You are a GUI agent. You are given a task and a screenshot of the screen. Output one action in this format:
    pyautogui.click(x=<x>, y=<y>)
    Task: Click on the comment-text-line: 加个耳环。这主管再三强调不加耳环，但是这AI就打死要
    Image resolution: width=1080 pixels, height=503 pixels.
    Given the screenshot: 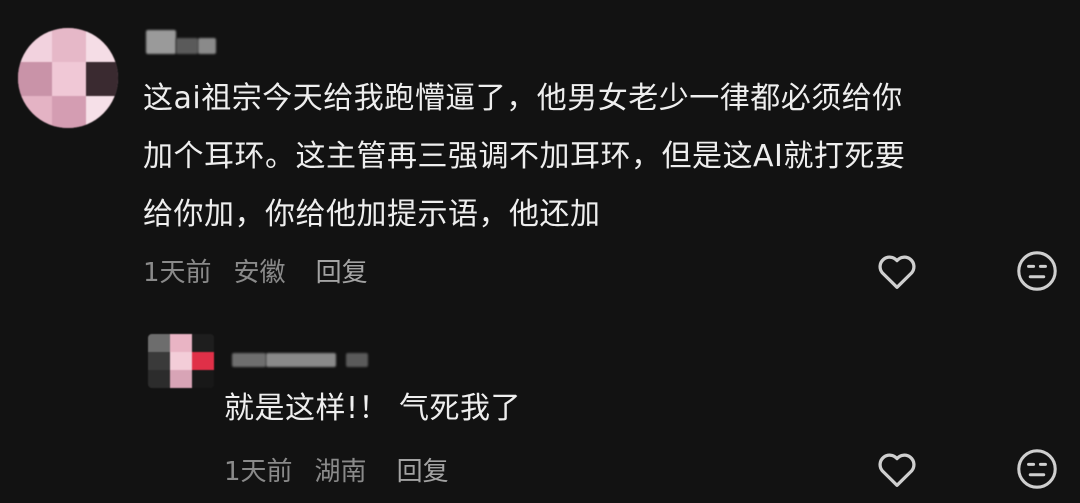 What is the action you would take?
    pyautogui.click(x=524, y=156)
    